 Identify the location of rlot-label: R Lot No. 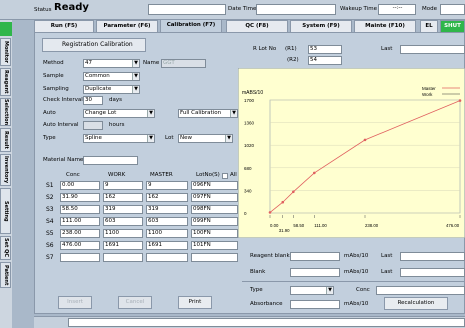
(265, 49).